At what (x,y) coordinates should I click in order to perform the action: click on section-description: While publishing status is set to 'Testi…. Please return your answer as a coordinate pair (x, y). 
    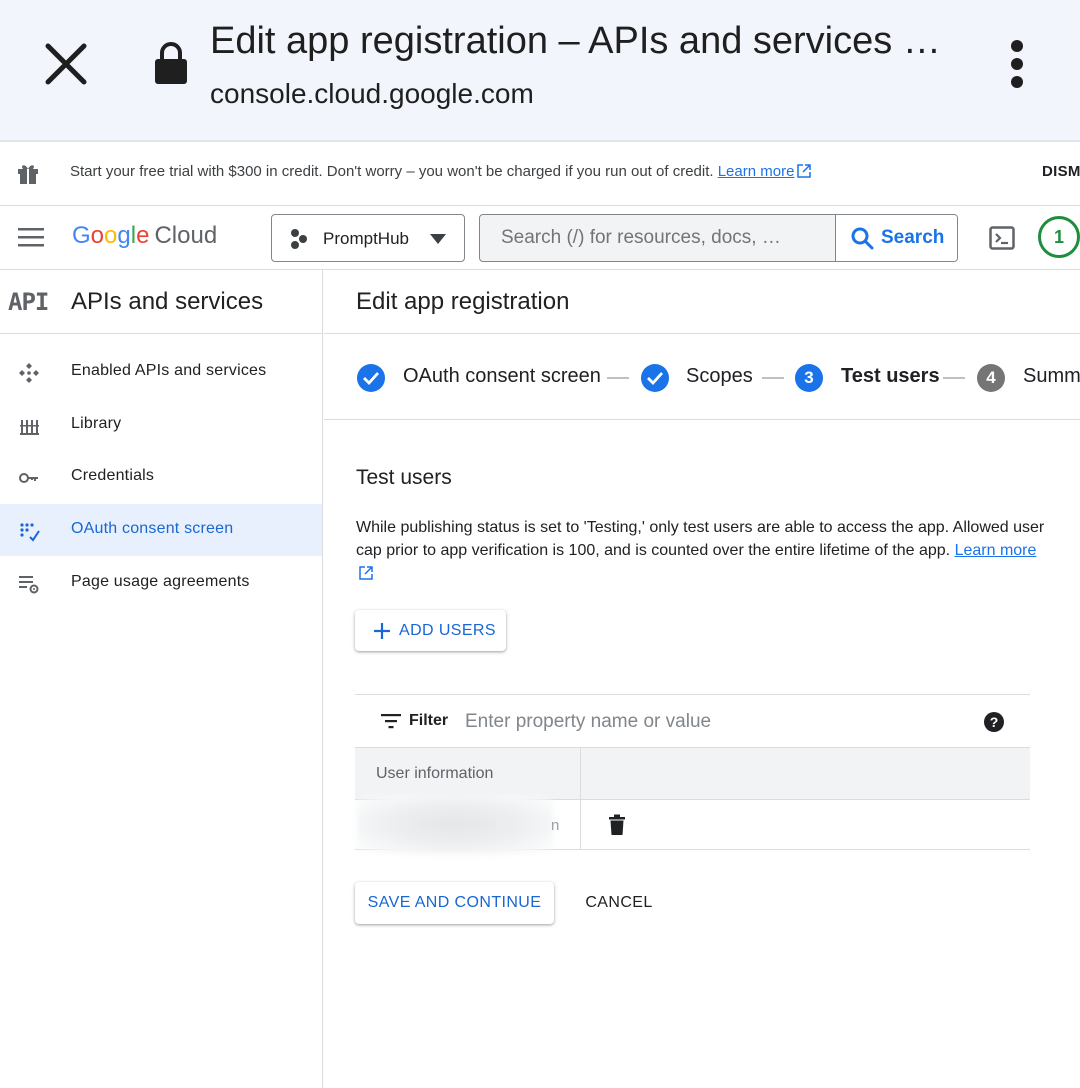
    Looking at the image, I should click on (701, 550).